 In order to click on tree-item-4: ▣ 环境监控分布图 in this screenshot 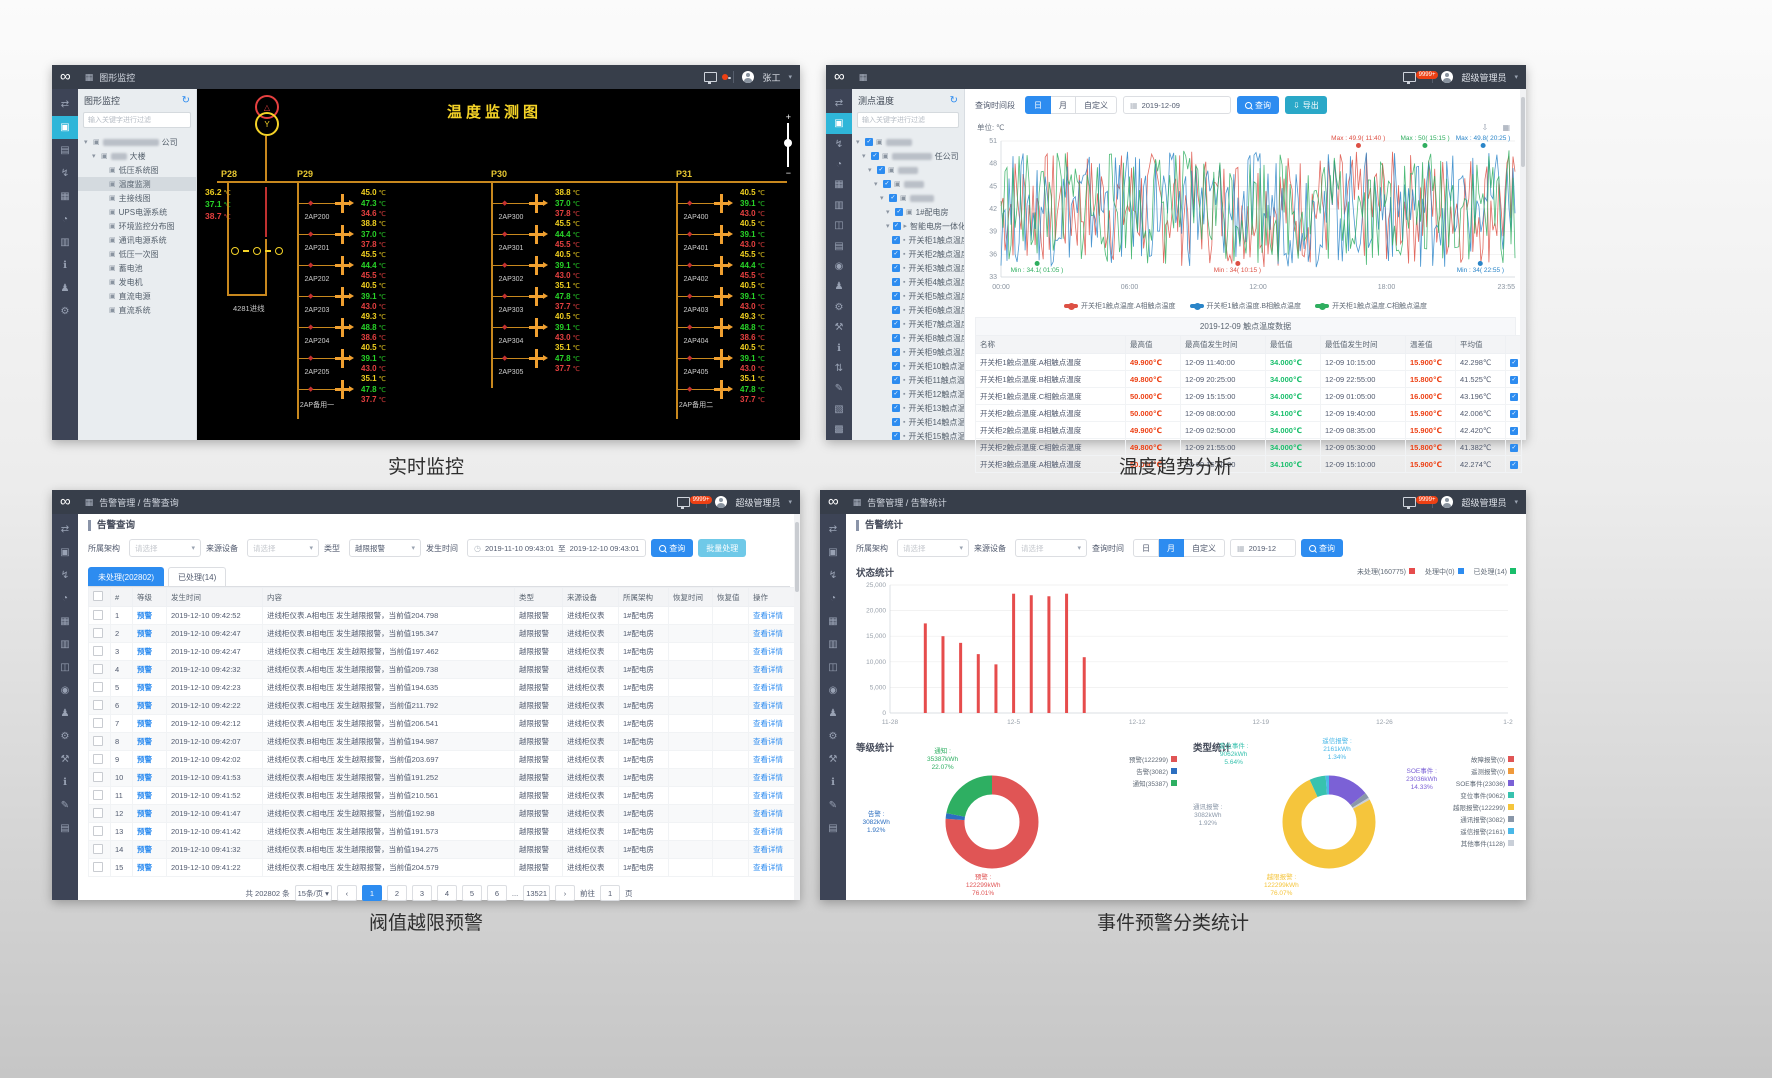, I will do `click(137, 226)`.